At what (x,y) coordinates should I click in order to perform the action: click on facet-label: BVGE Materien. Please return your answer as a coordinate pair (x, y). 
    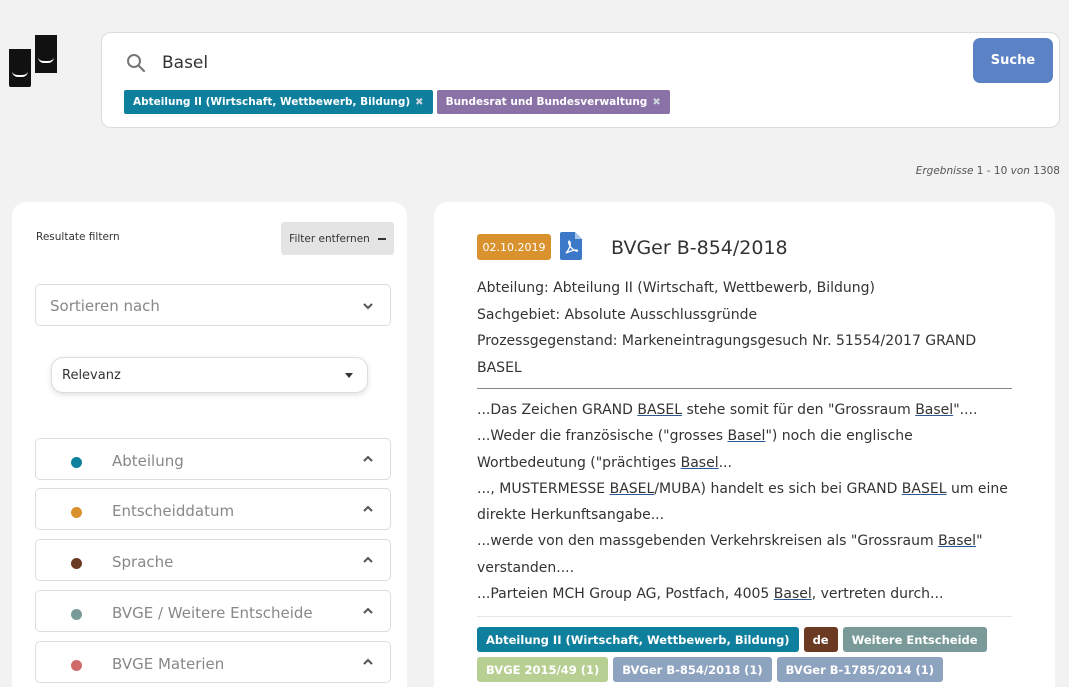
    Looking at the image, I should click on (168, 664).